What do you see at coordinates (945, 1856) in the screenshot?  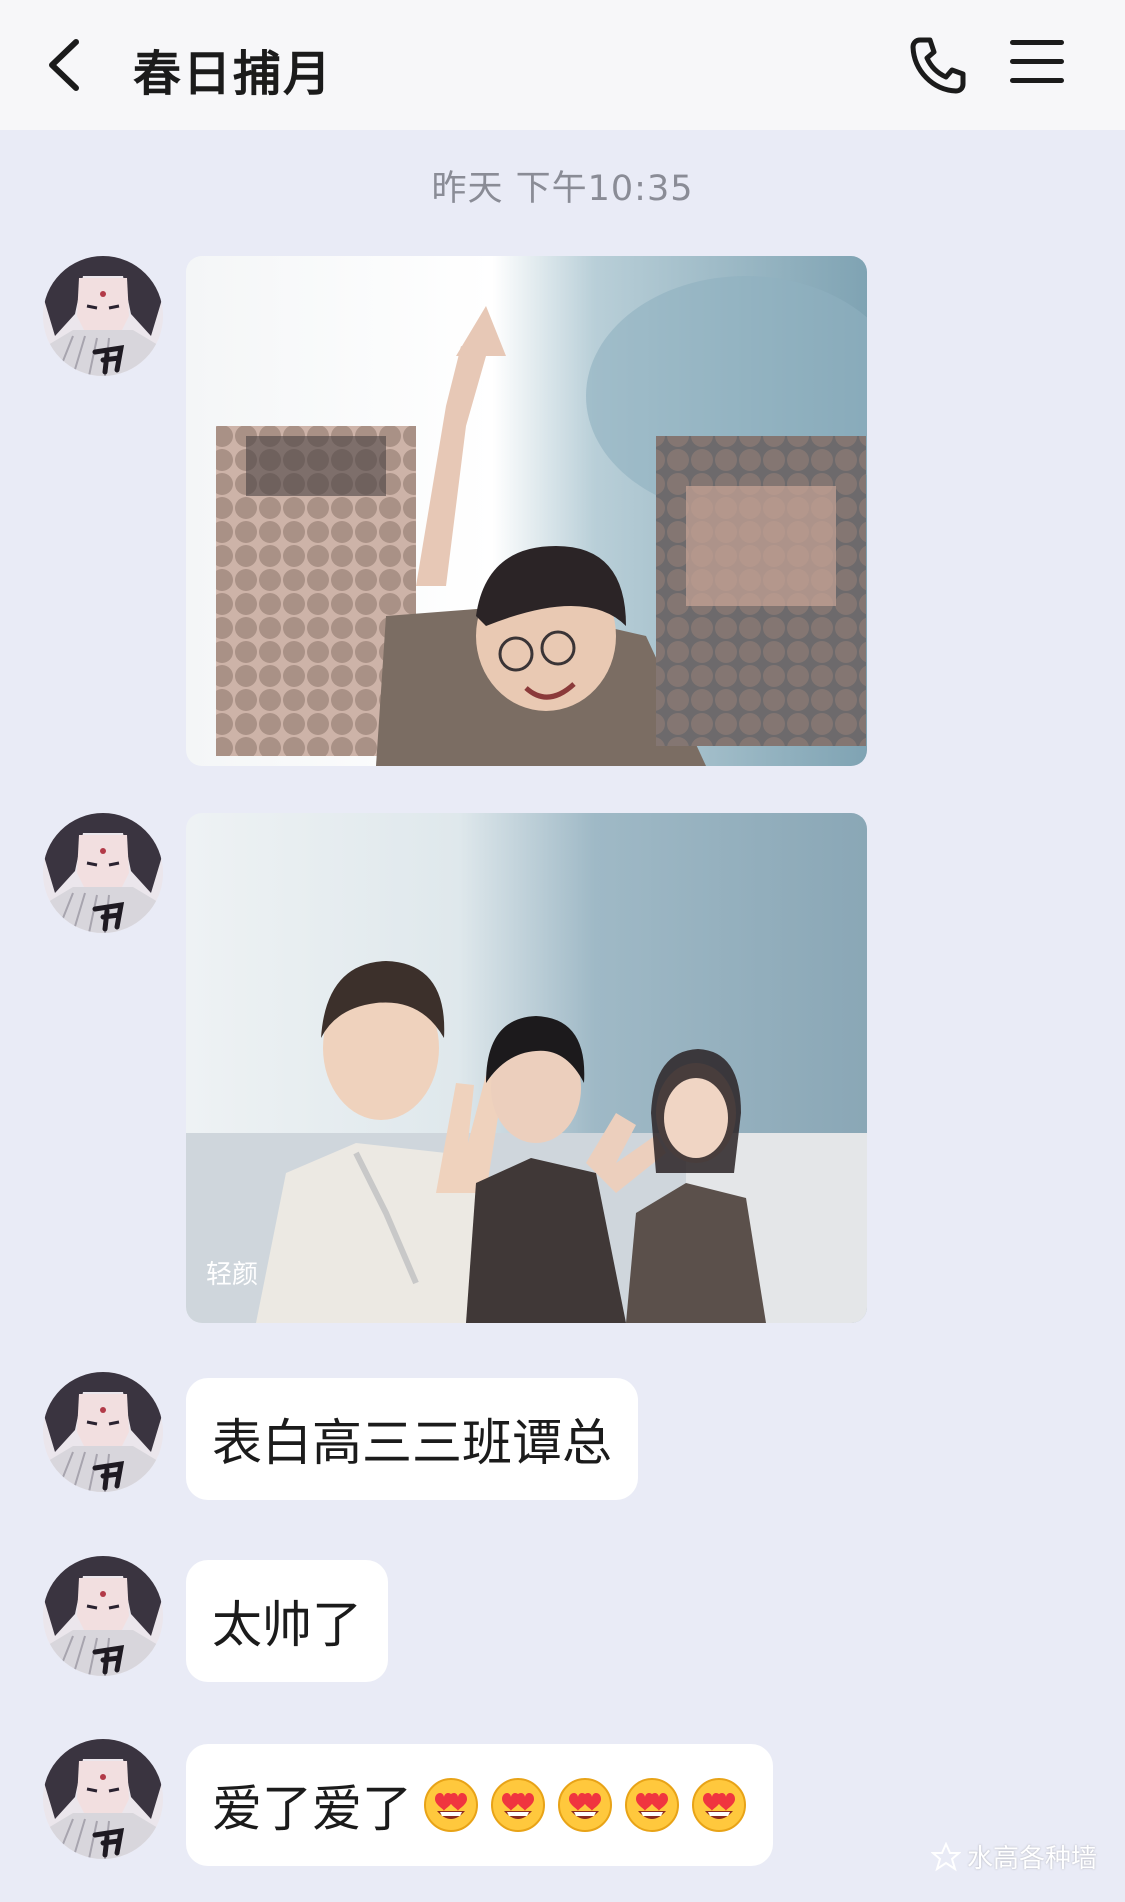 I see `star-logo-icon` at bounding box center [945, 1856].